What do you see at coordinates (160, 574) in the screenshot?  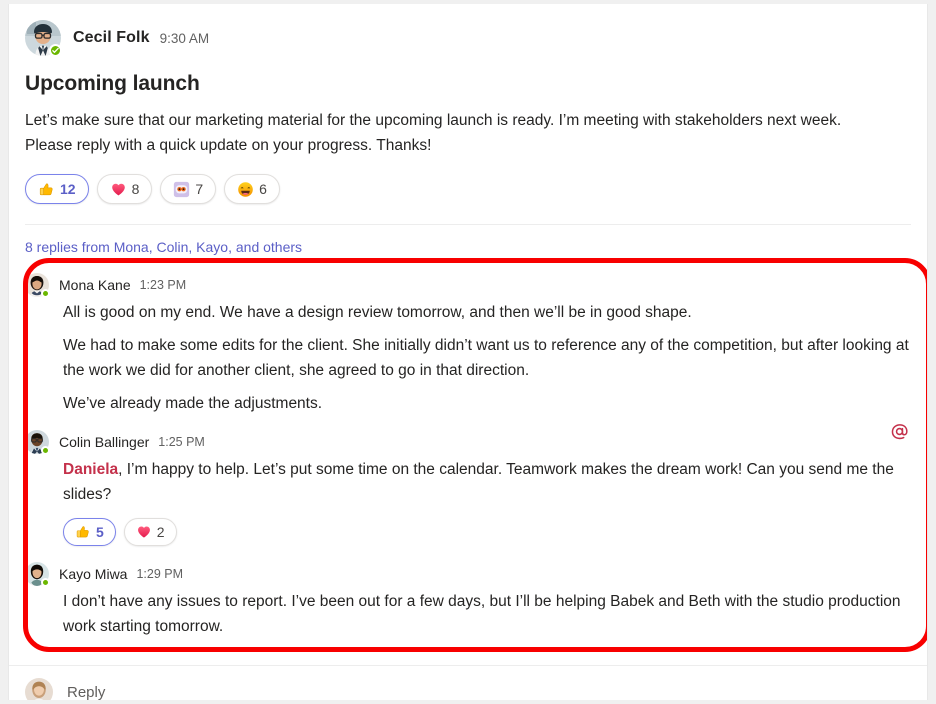 I see `reply-timestamp: 1:29 PM` at bounding box center [160, 574].